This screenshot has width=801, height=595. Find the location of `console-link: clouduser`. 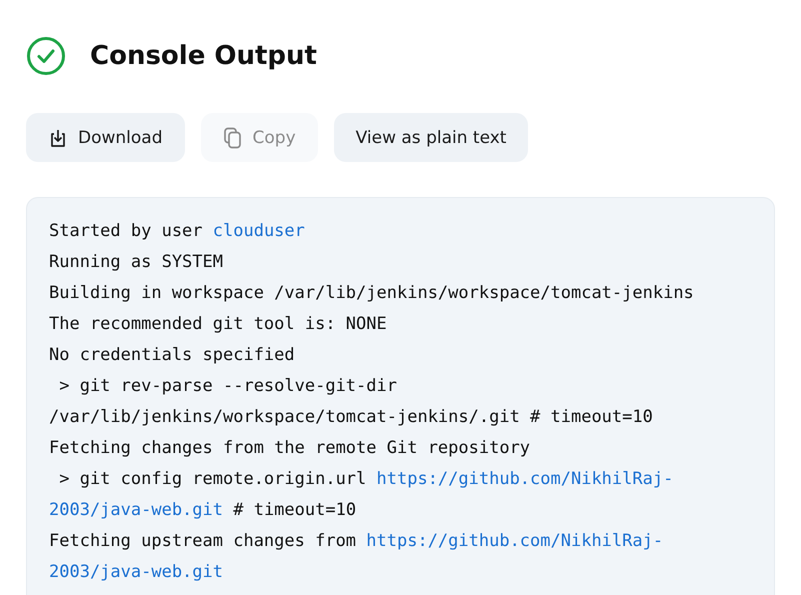

console-link: clouduser is located at coordinates (258, 231).